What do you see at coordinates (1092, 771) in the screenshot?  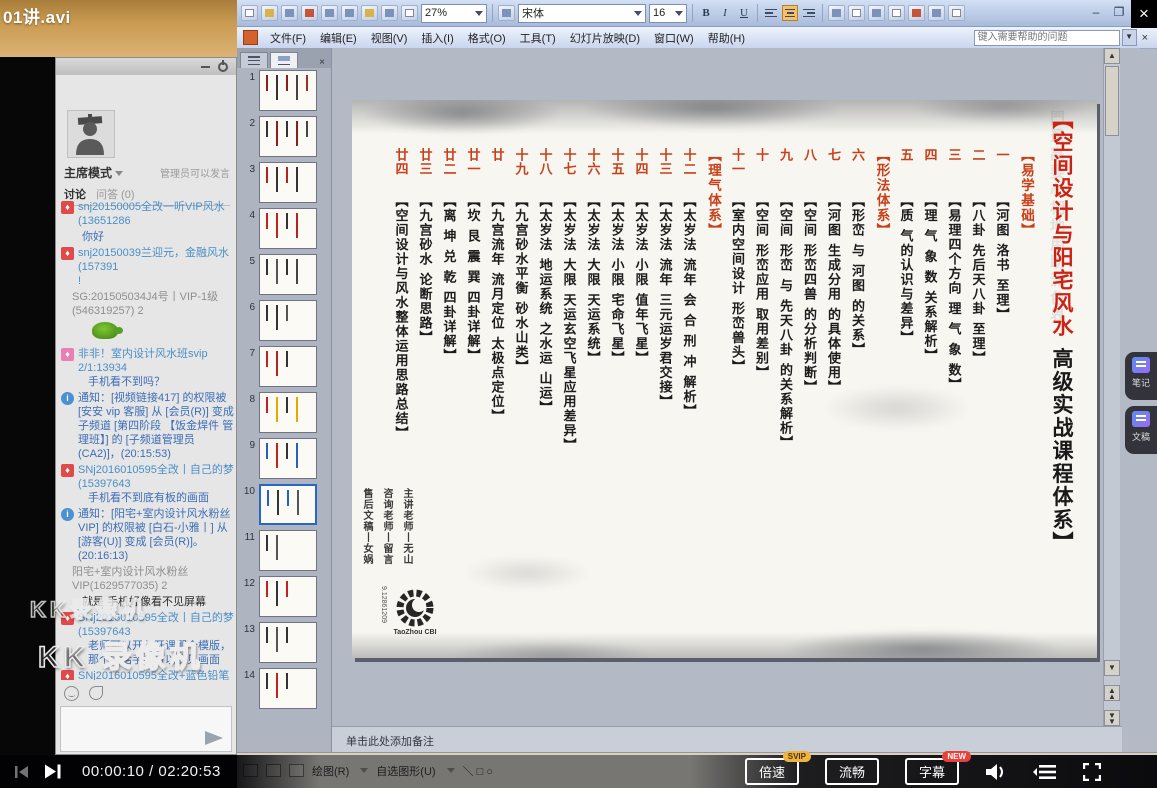 I see `fullscreen-icon` at bounding box center [1092, 771].